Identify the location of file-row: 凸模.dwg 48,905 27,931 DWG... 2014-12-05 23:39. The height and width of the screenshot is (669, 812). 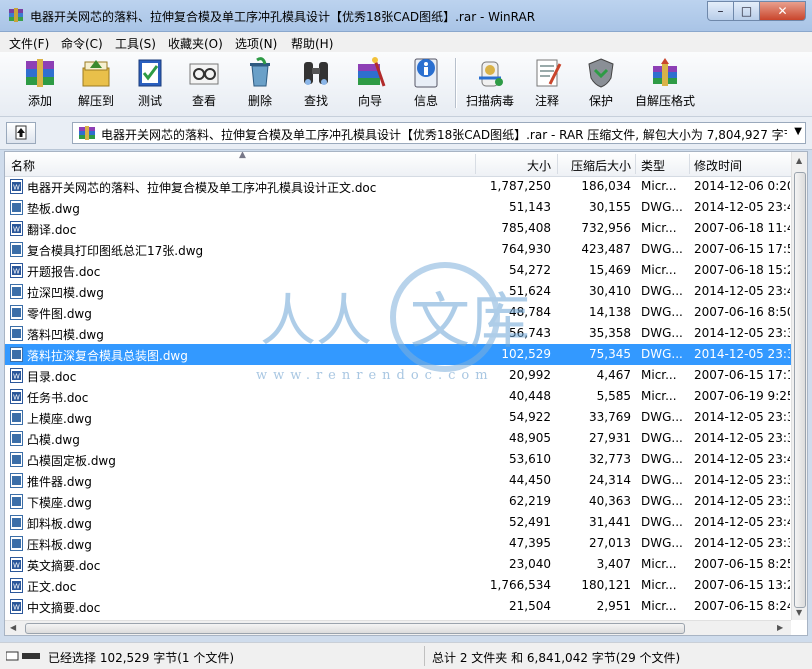
(398, 438).